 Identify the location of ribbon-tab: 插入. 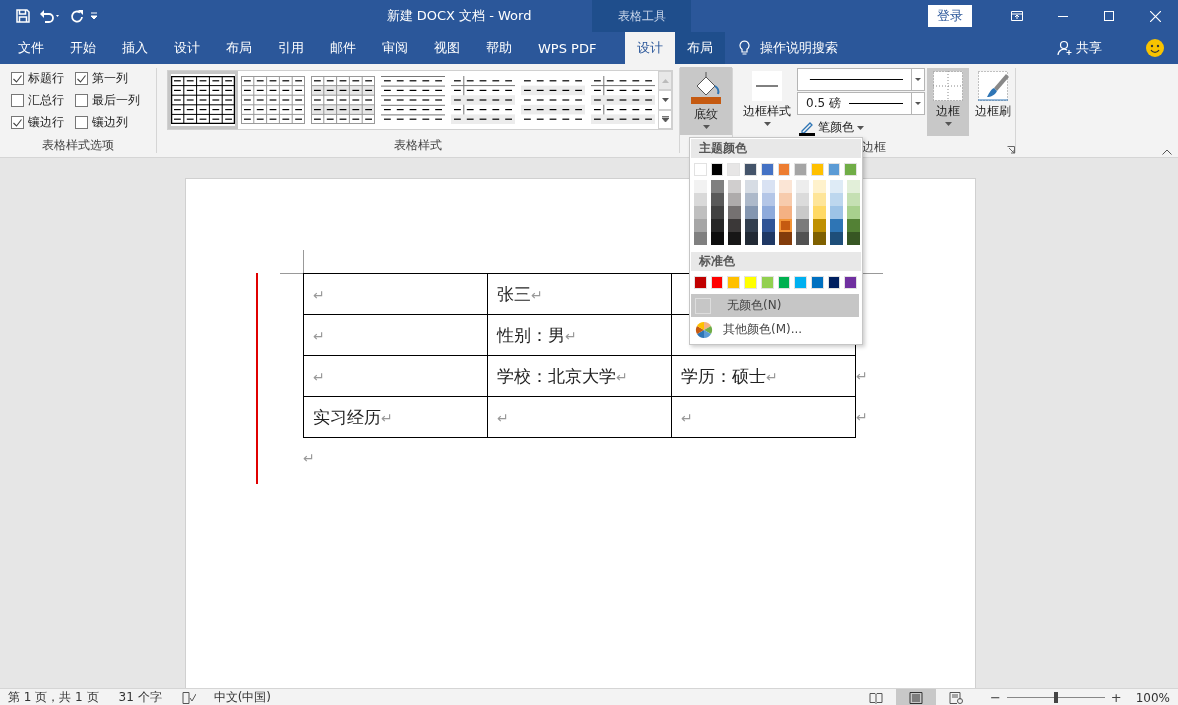
(135, 48).